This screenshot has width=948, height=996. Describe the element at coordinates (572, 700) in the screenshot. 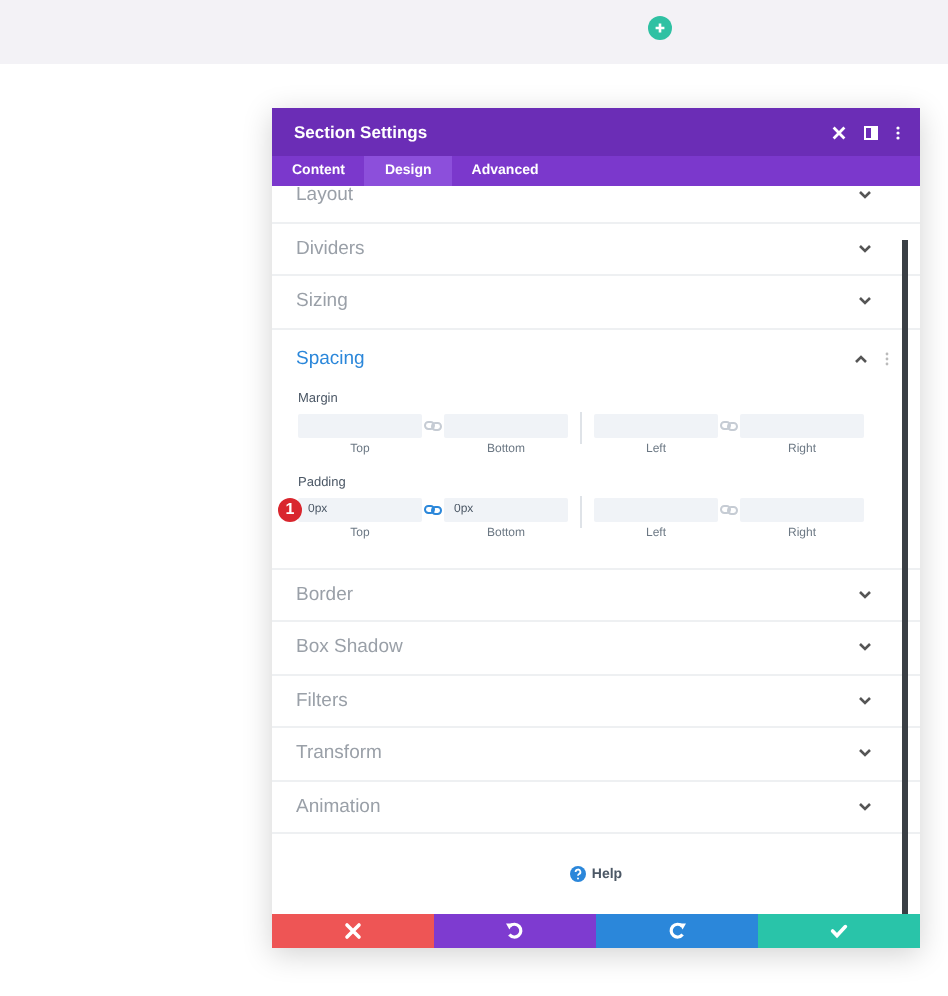

I see `section-title: Filters` at that location.